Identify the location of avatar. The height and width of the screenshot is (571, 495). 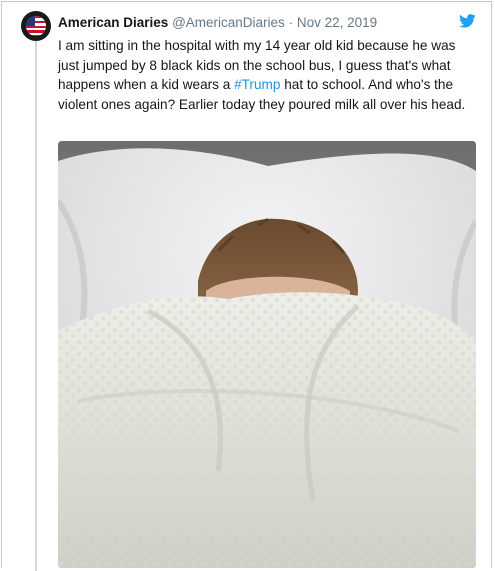
(36, 26).